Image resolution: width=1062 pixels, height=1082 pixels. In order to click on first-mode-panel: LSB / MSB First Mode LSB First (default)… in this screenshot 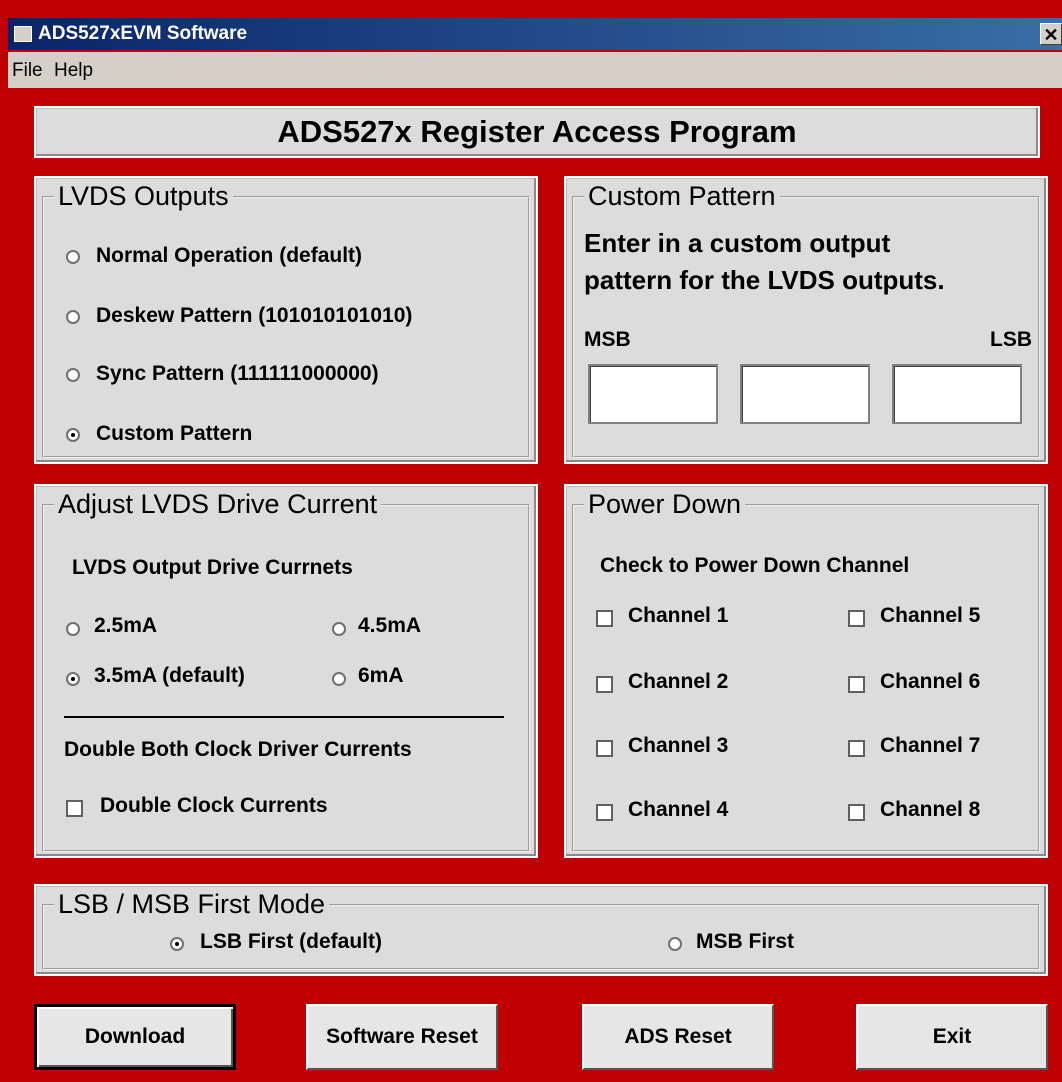, I will do `click(541, 930)`.